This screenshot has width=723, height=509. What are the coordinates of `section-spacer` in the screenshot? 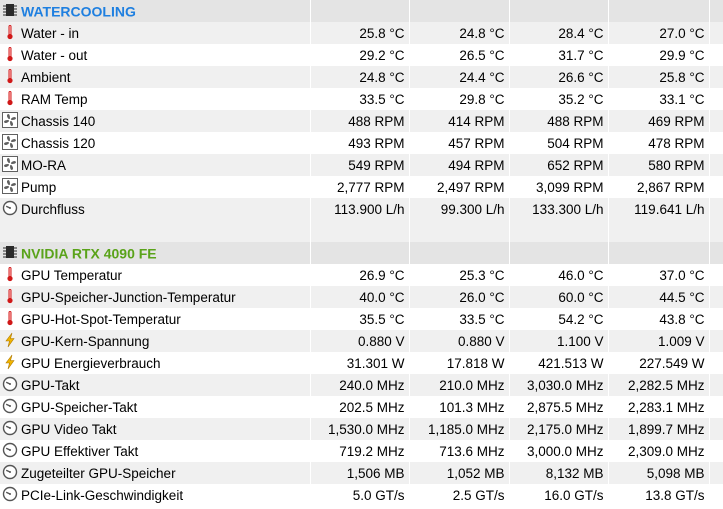 It's located at (361, 231).